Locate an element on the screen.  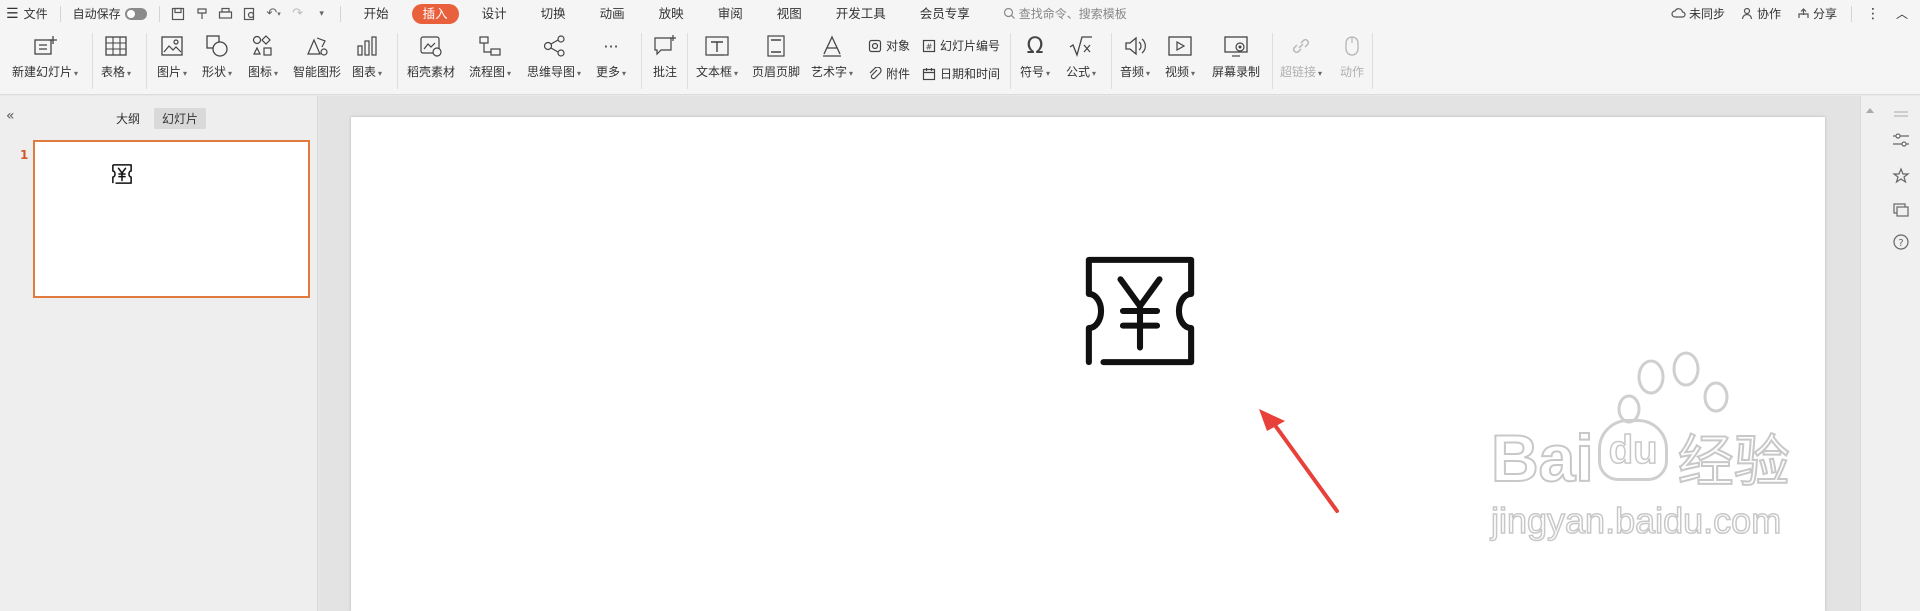
share-button: 分享 is located at coordinates (1817, 13).